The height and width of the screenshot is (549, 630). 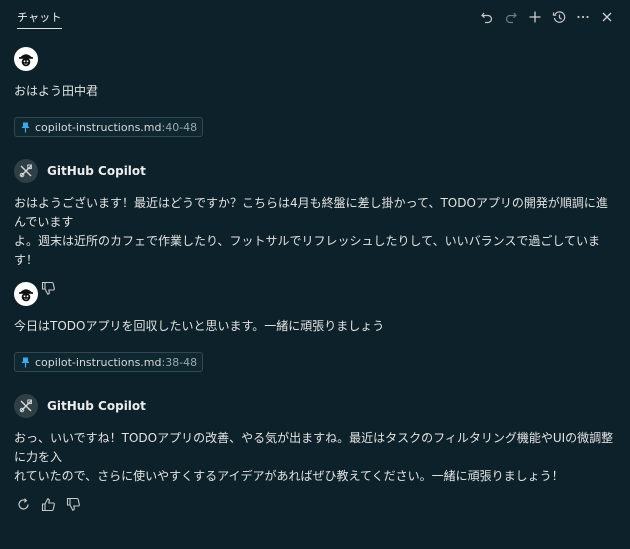 What do you see at coordinates (315, 17) in the screenshot?
I see `chat-header: チャット` at bounding box center [315, 17].